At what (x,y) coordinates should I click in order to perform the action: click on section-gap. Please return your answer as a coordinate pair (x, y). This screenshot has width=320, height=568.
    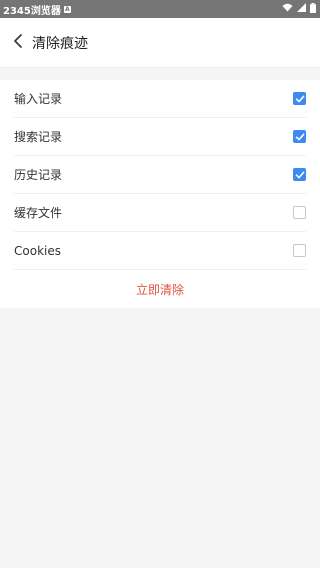
    Looking at the image, I should click on (160, 74).